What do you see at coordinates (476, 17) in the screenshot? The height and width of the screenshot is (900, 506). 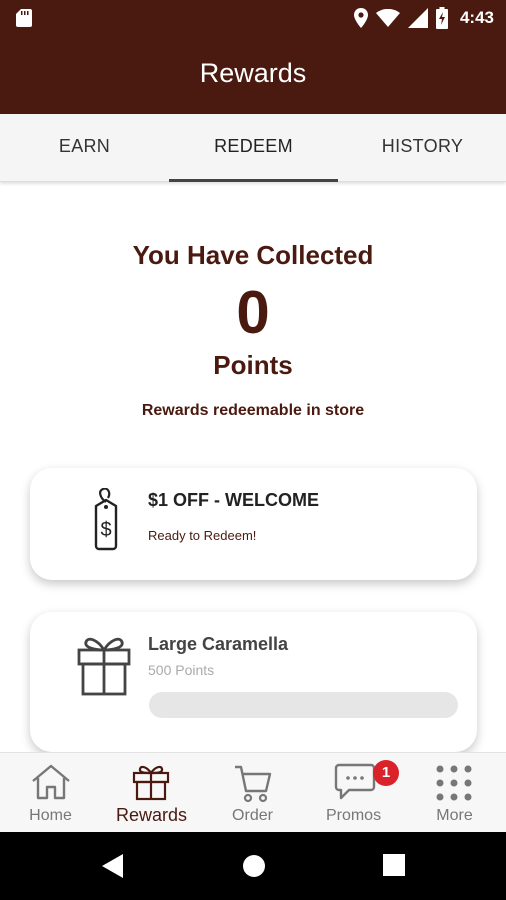 I see `status-time: 4:43` at bounding box center [476, 17].